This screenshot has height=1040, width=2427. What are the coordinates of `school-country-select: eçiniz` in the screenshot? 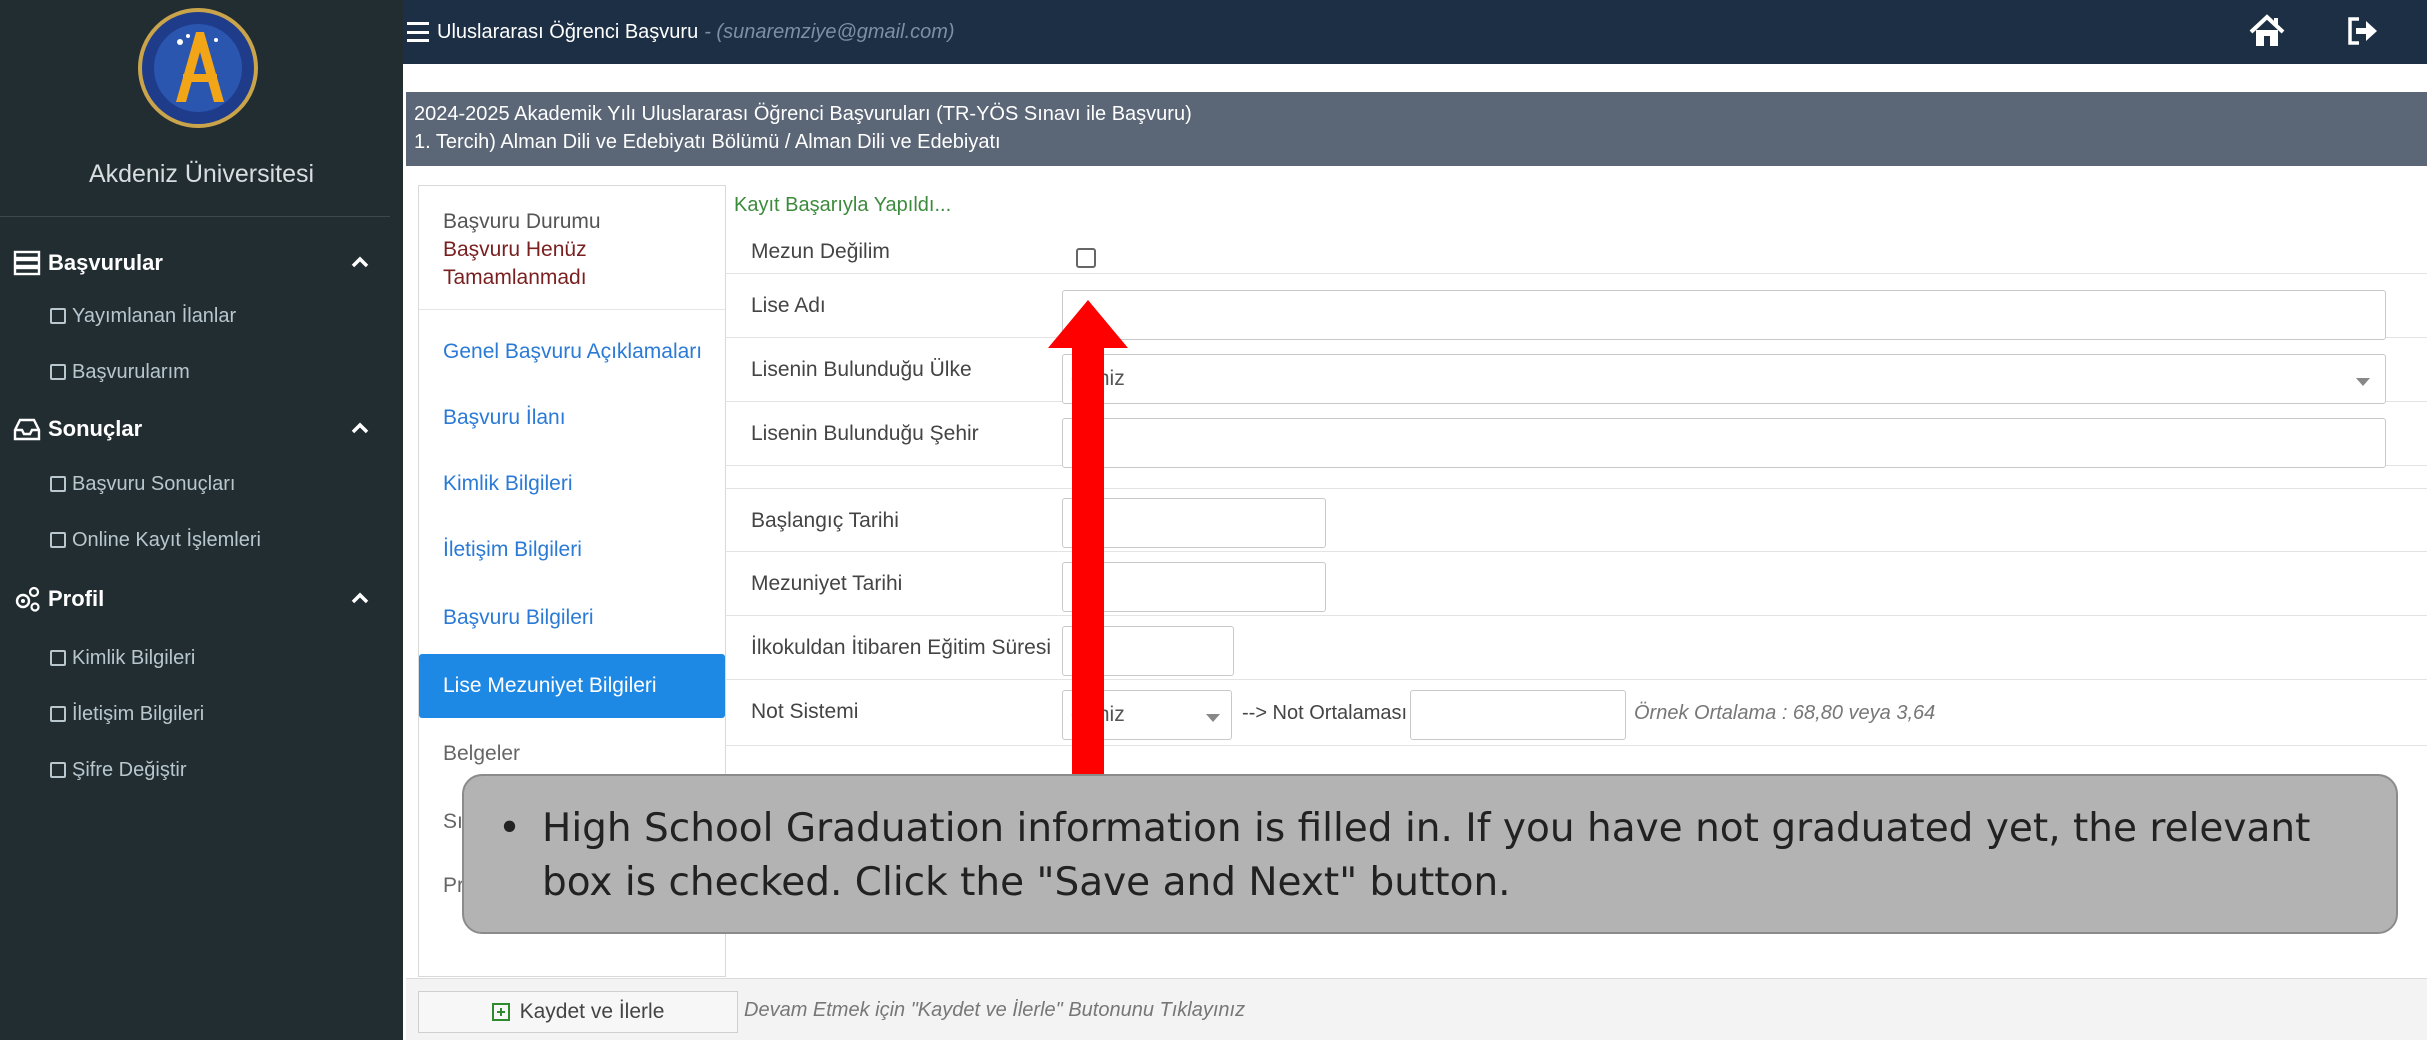 It's located at (1724, 379).